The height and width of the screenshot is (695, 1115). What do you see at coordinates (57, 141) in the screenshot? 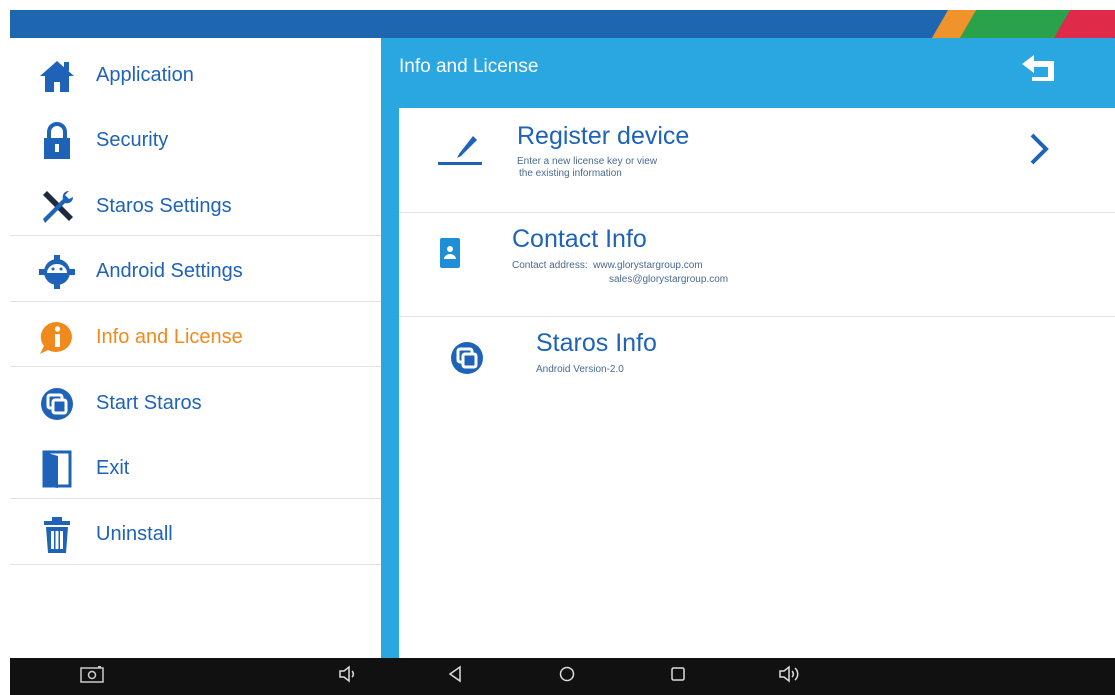
I see `lock-icon` at bounding box center [57, 141].